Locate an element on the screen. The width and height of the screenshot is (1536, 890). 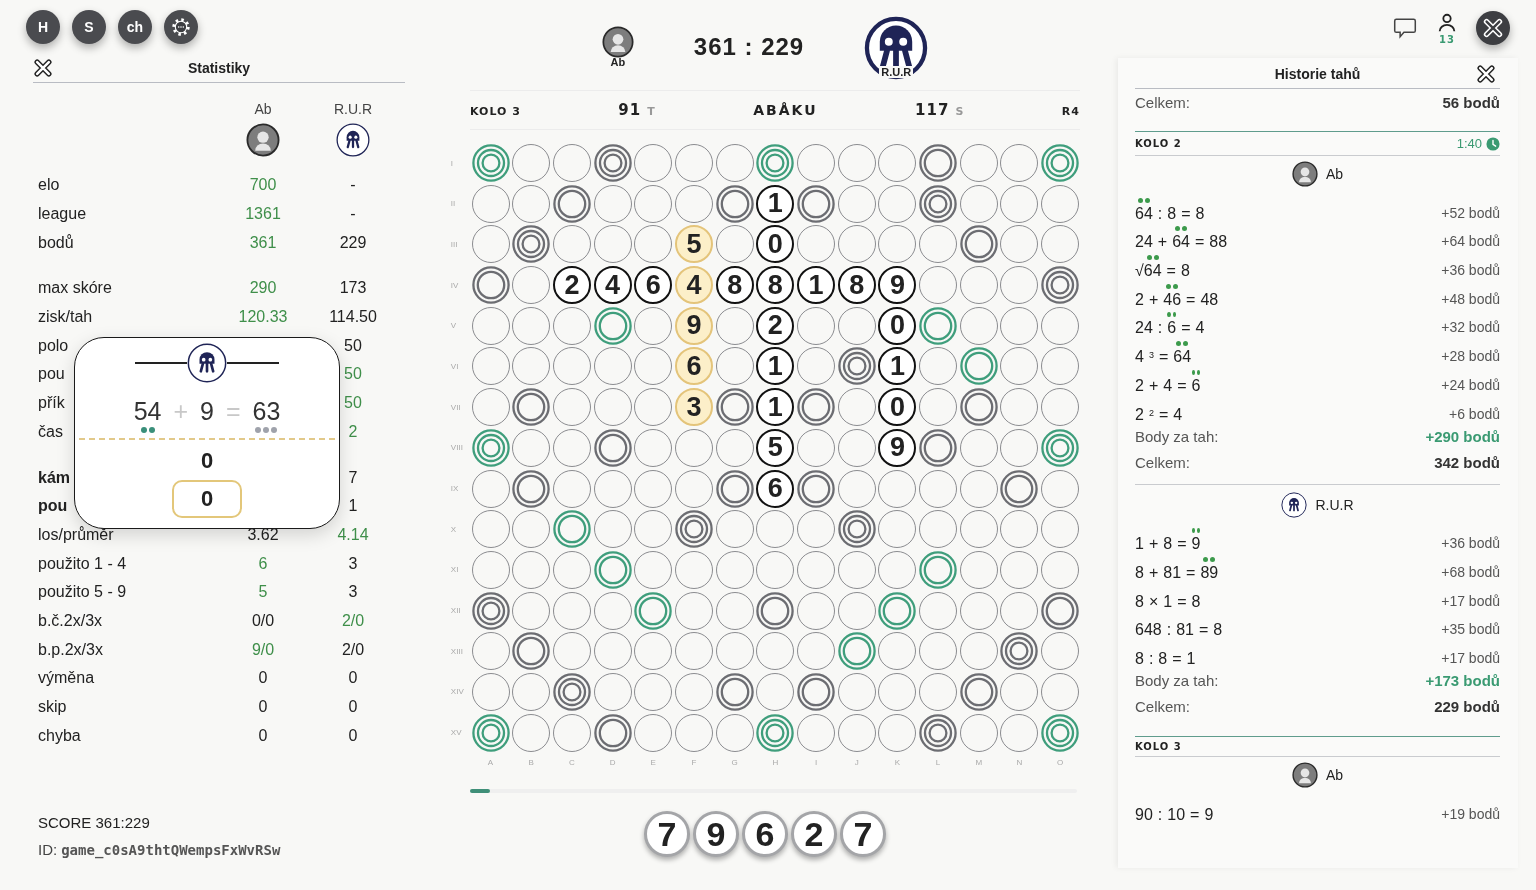
toolbar-button: ch is located at coordinates (135, 27).